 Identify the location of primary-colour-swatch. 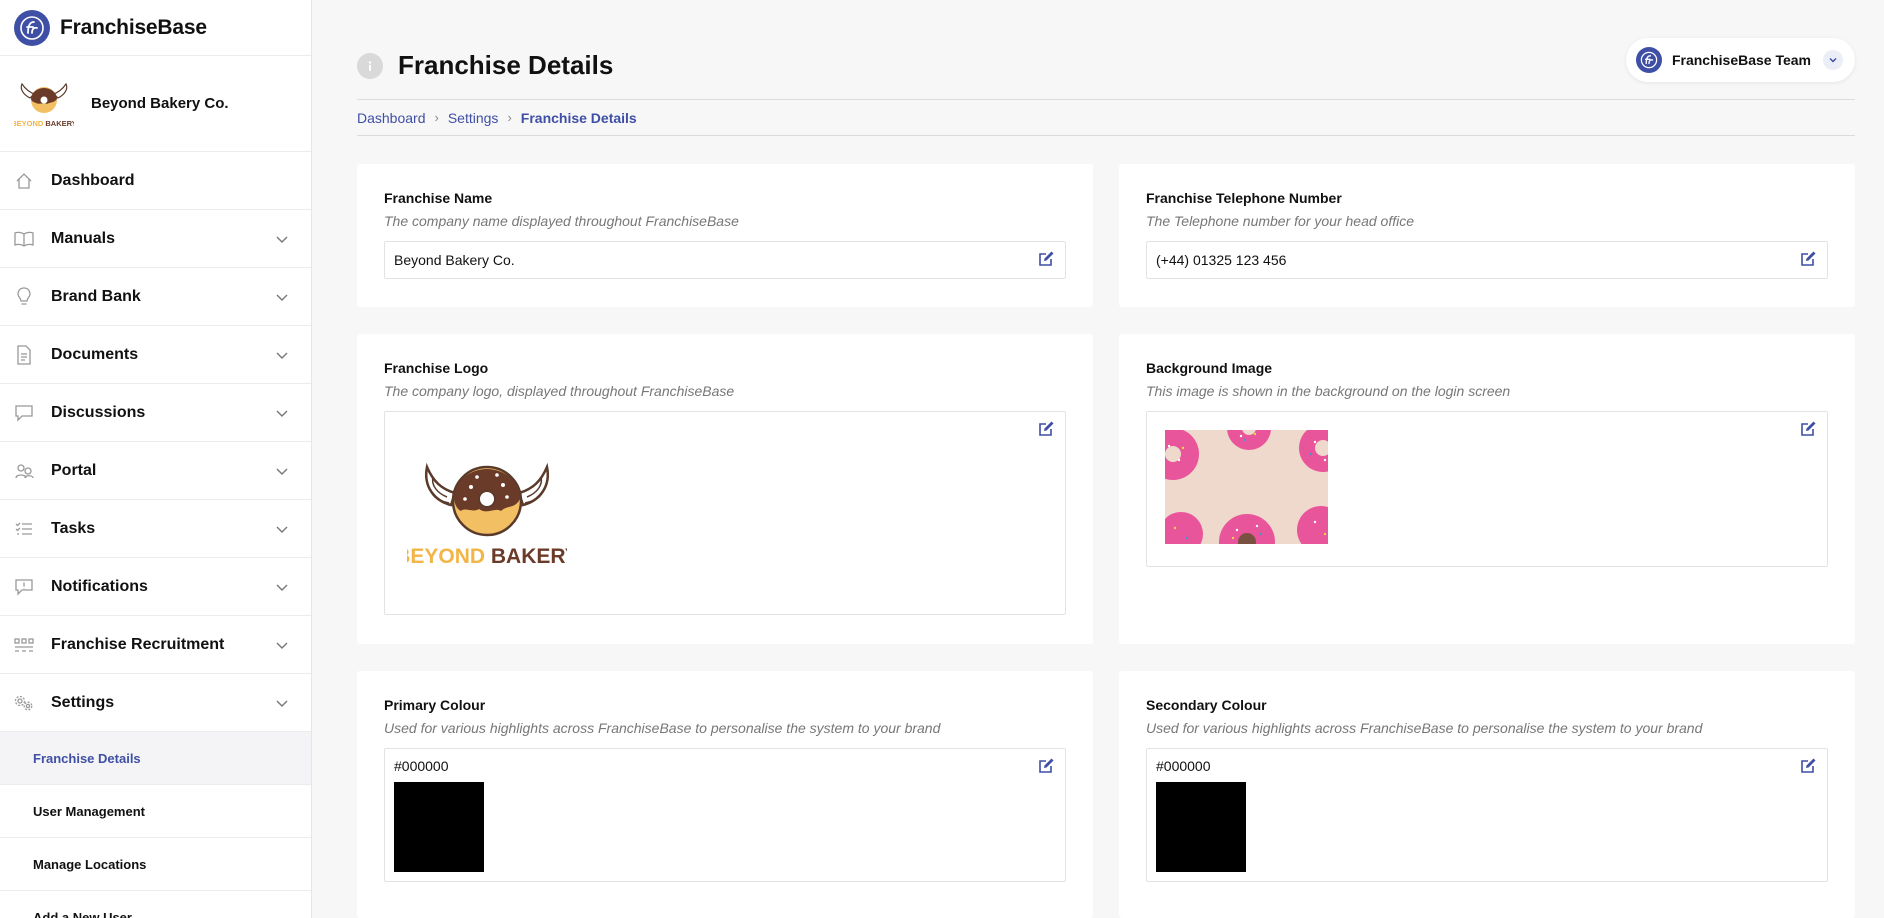
(439, 827).